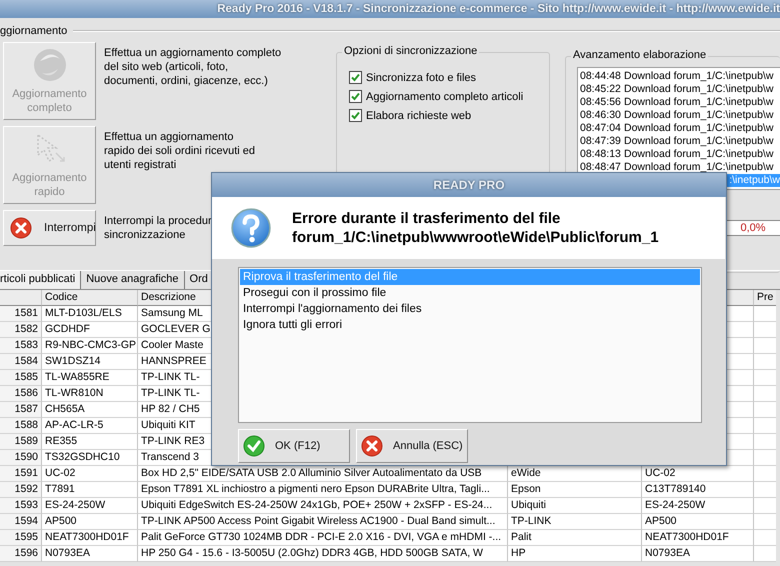 Image resolution: width=780 pixels, height=566 pixels. I want to click on tab: rticoli pubblicati, so click(41, 280).